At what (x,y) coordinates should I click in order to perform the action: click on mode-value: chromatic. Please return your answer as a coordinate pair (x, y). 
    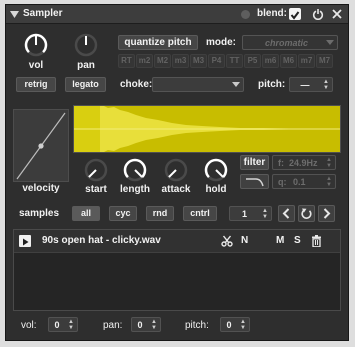
    Looking at the image, I should click on (287, 43).